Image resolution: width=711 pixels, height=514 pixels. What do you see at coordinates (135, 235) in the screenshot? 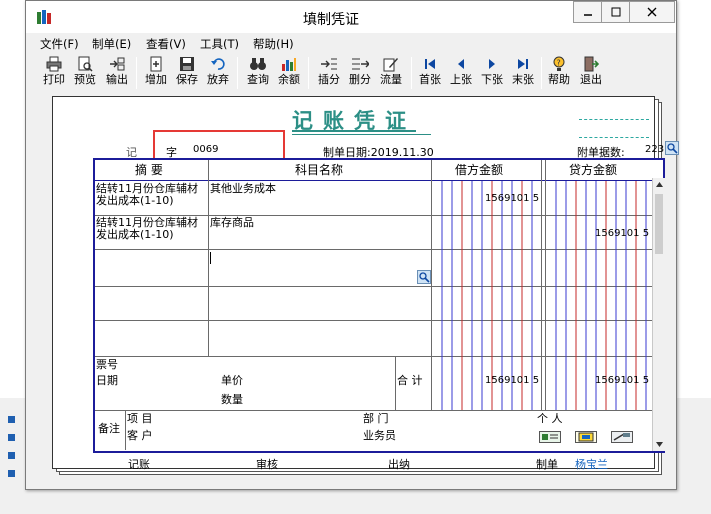
I see `row2-summary-line2: 发出成本(1-10)` at bounding box center [135, 235].